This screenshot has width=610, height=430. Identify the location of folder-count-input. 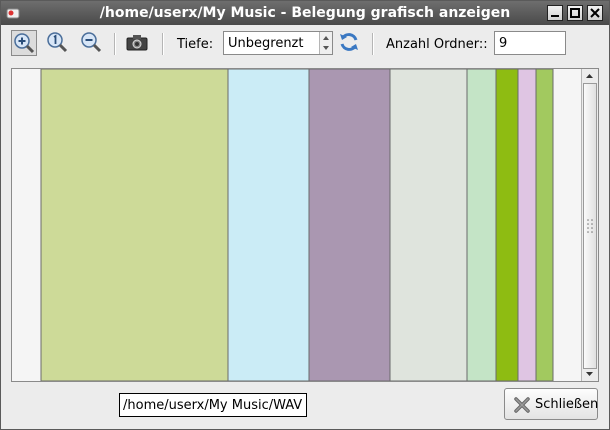
(531, 43).